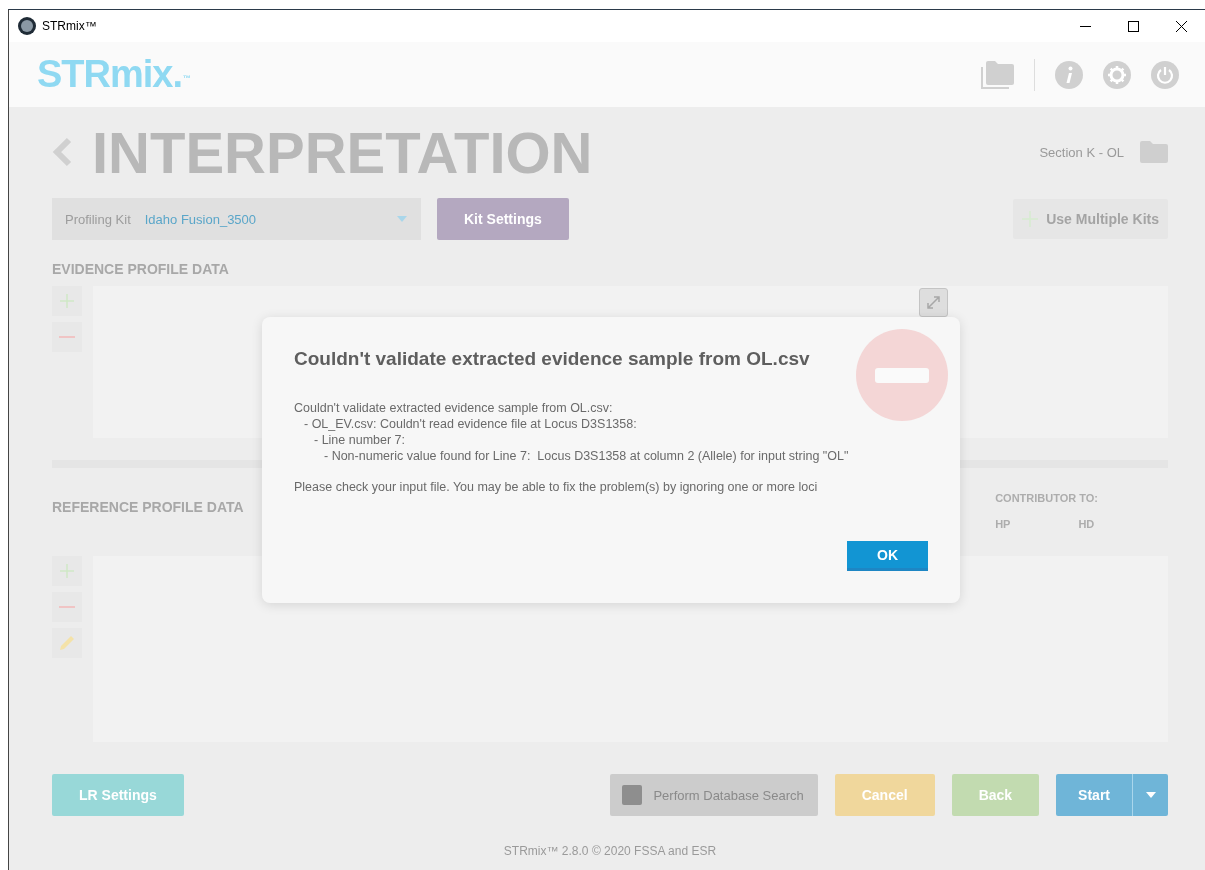 This screenshot has height=870, width=1205. What do you see at coordinates (1117, 74) in the screenshot?
I see `settings-icon` at bounding box center [1117, 74].